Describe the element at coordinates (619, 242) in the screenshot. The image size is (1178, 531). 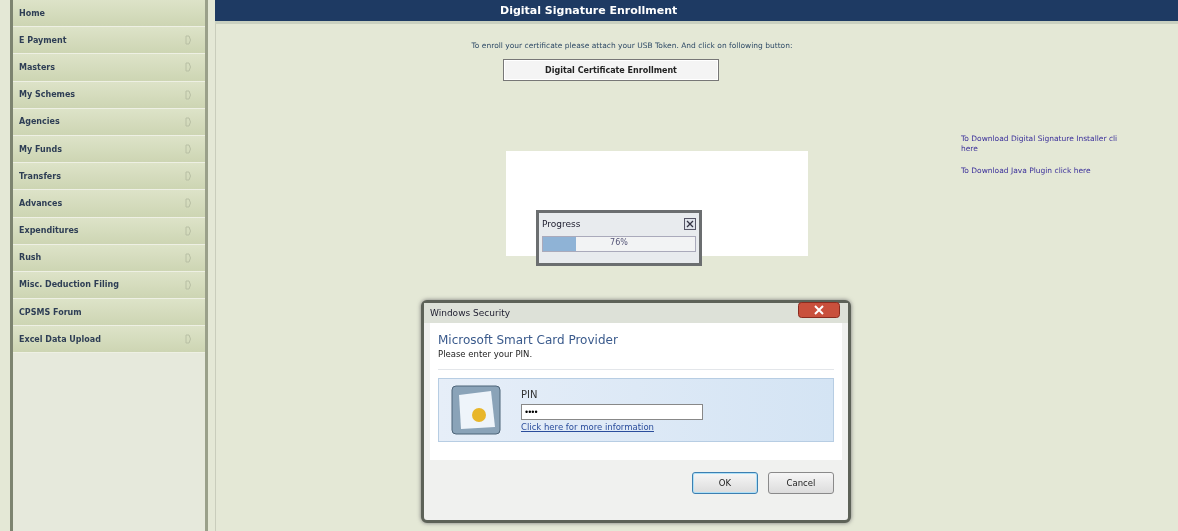
I see `progress-percent: 76%` at that location.